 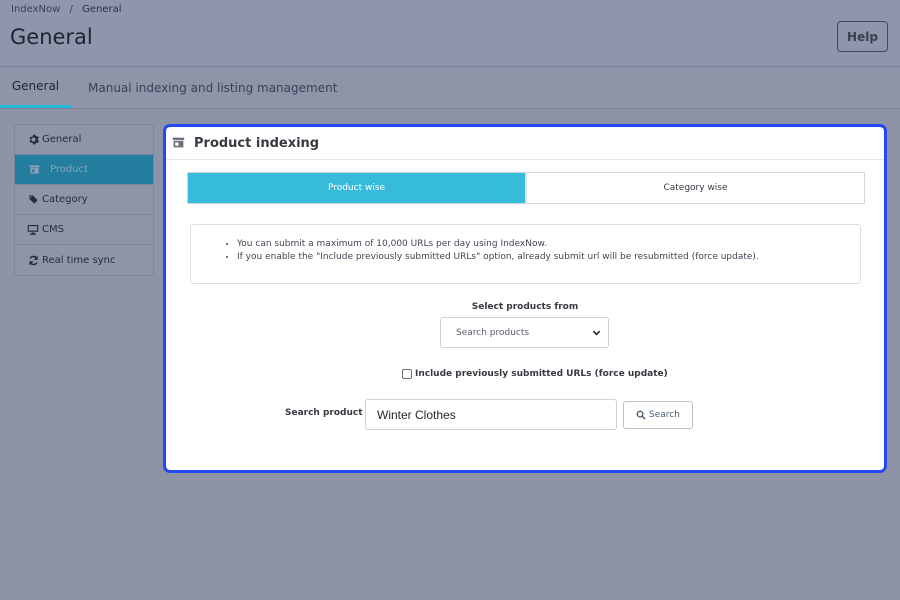 I want to click on sidebar-item-label: General, so click(x=62, y=139).